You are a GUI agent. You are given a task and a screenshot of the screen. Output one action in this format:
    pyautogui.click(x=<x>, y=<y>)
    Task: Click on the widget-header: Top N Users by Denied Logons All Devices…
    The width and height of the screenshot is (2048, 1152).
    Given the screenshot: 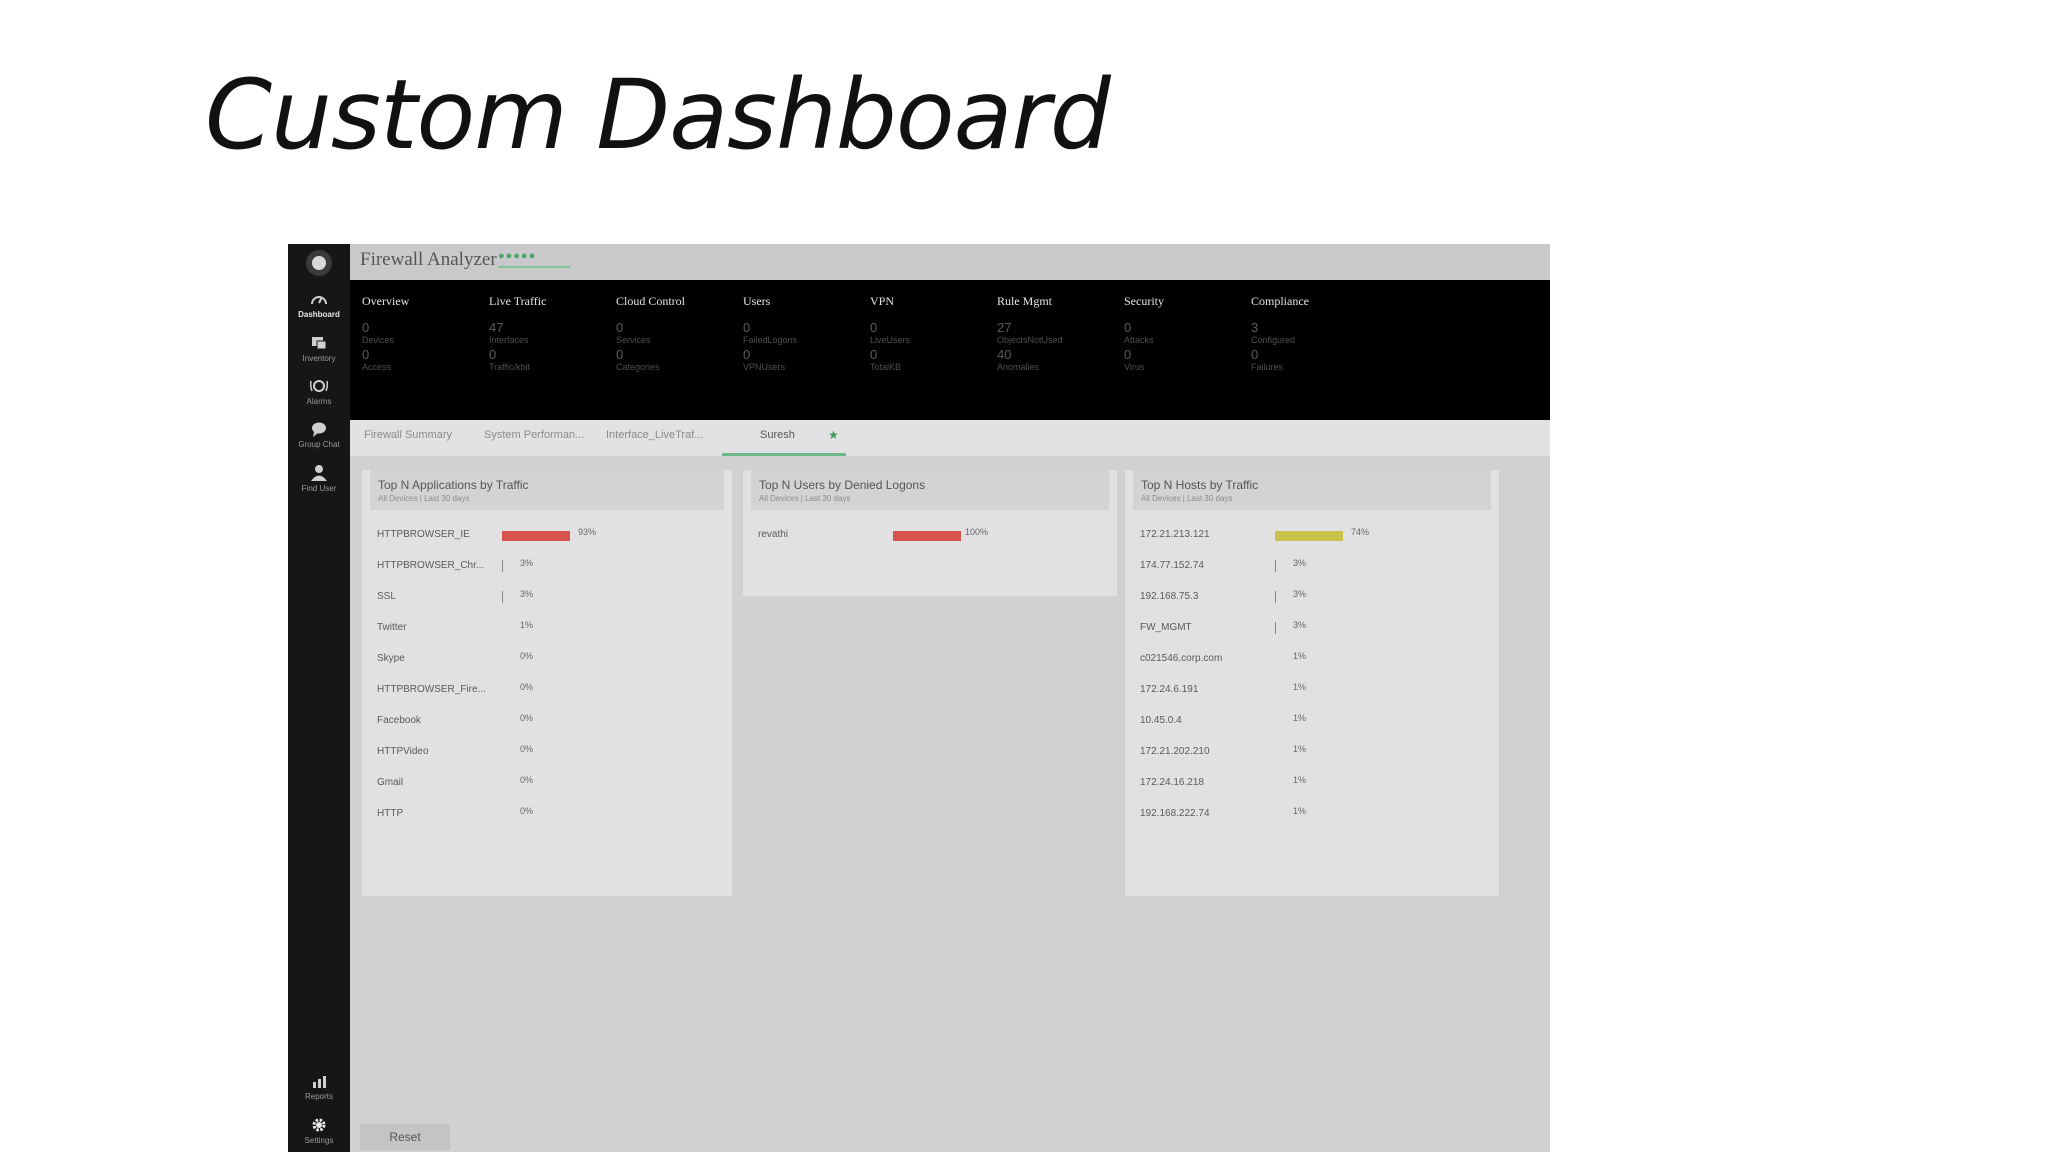 What is the action you would take?
    pyautogui.click(x=930, y=490)
    